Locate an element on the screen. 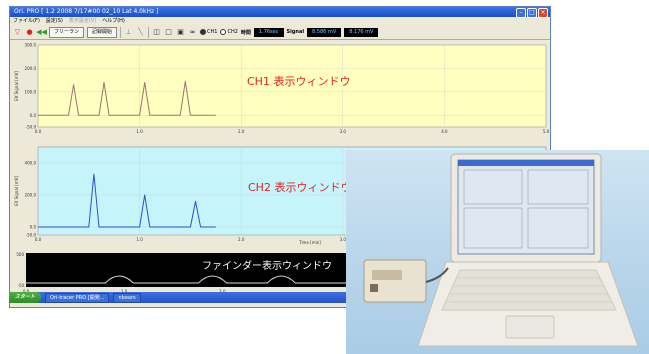 This screenshot has height=354, width=649. binoculars-icon: ∞ is located at coordinates (192, 32).